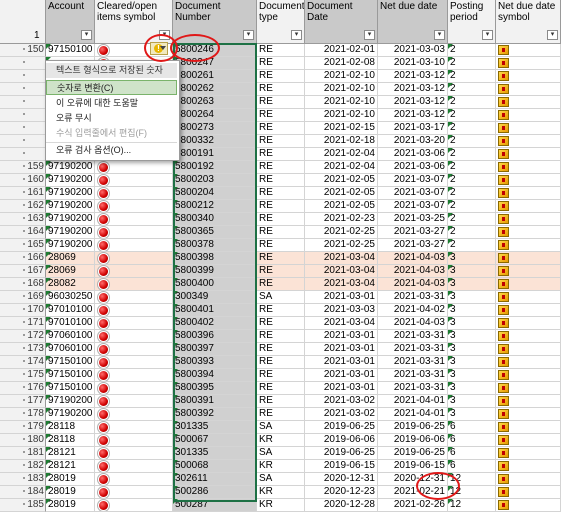 The image size is (561, 512). Describe the element at coordinates (70, 336) in the screenshot. I see `account-cell: 97060100` at that location.